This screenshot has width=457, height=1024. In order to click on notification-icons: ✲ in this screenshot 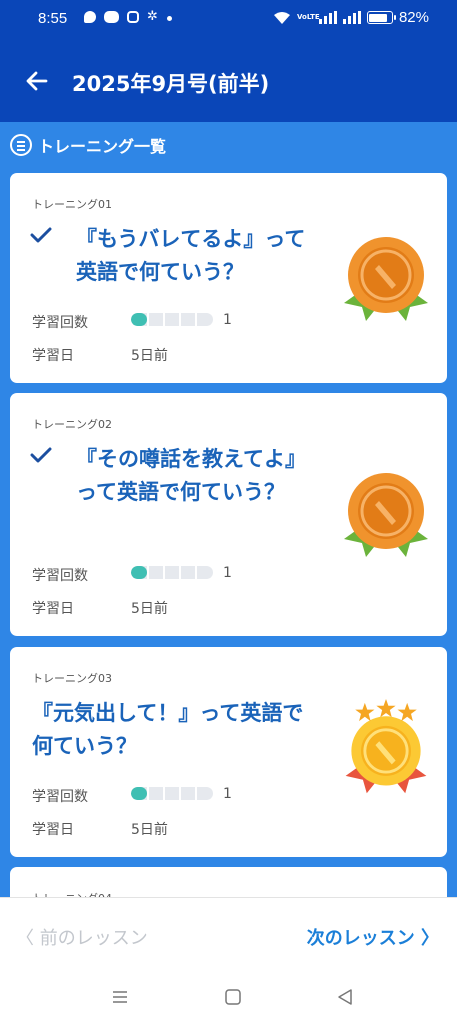, I will do `click(128, 16)`.